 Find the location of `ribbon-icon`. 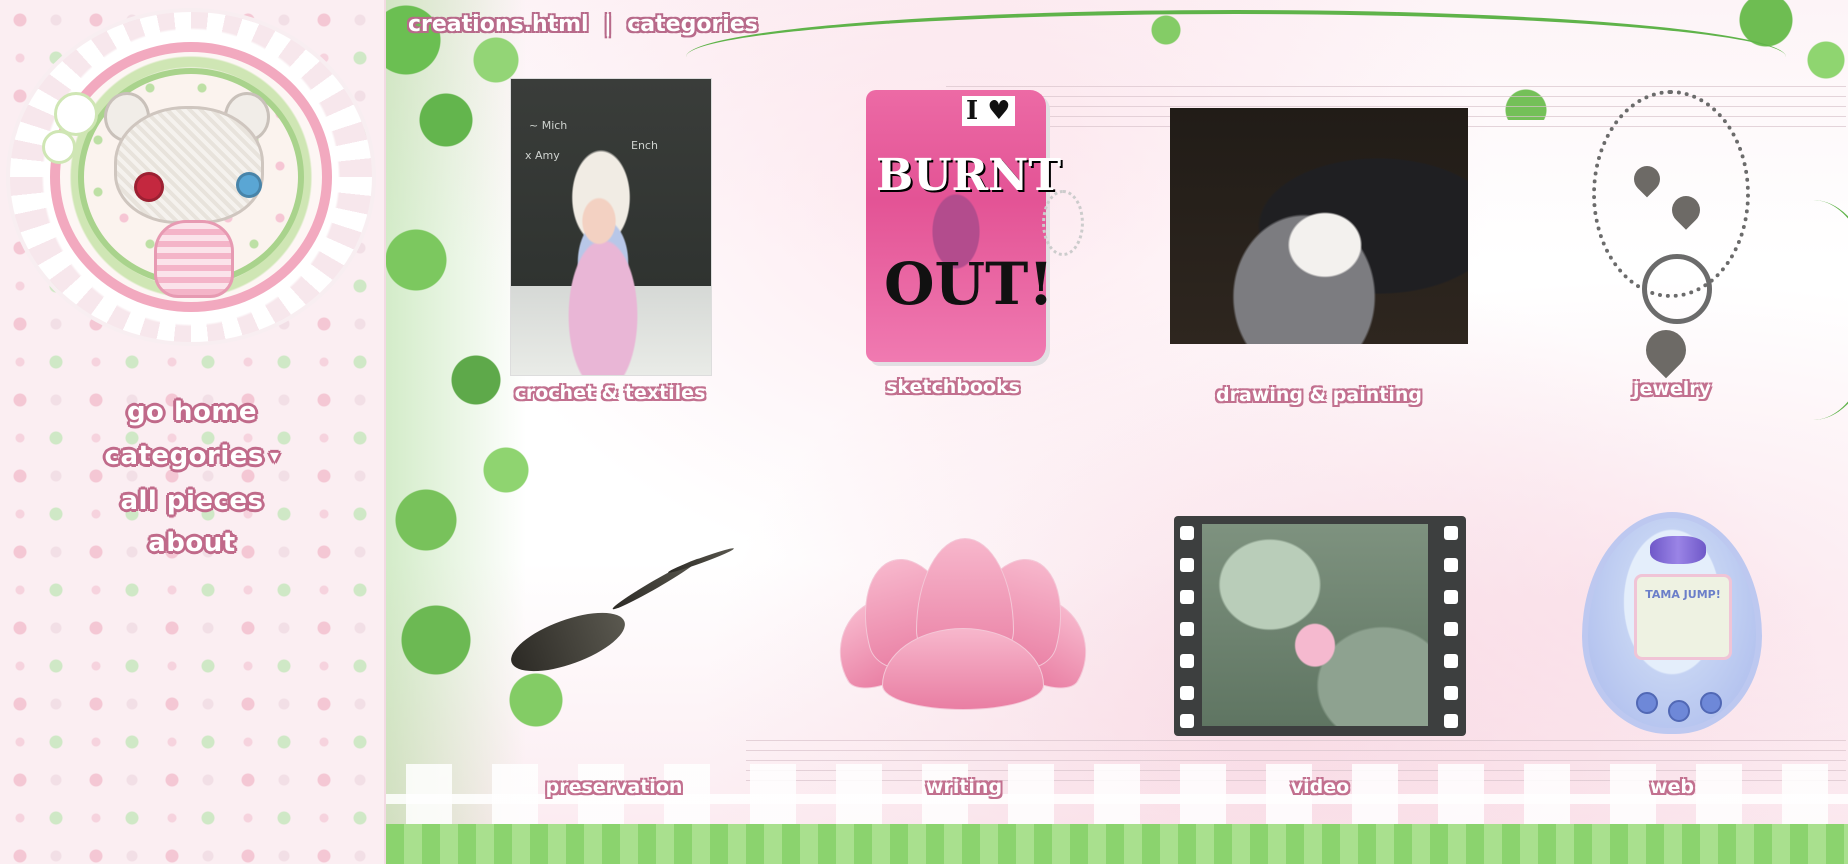

ribbon-icon is located at coordinates (1063, 223).